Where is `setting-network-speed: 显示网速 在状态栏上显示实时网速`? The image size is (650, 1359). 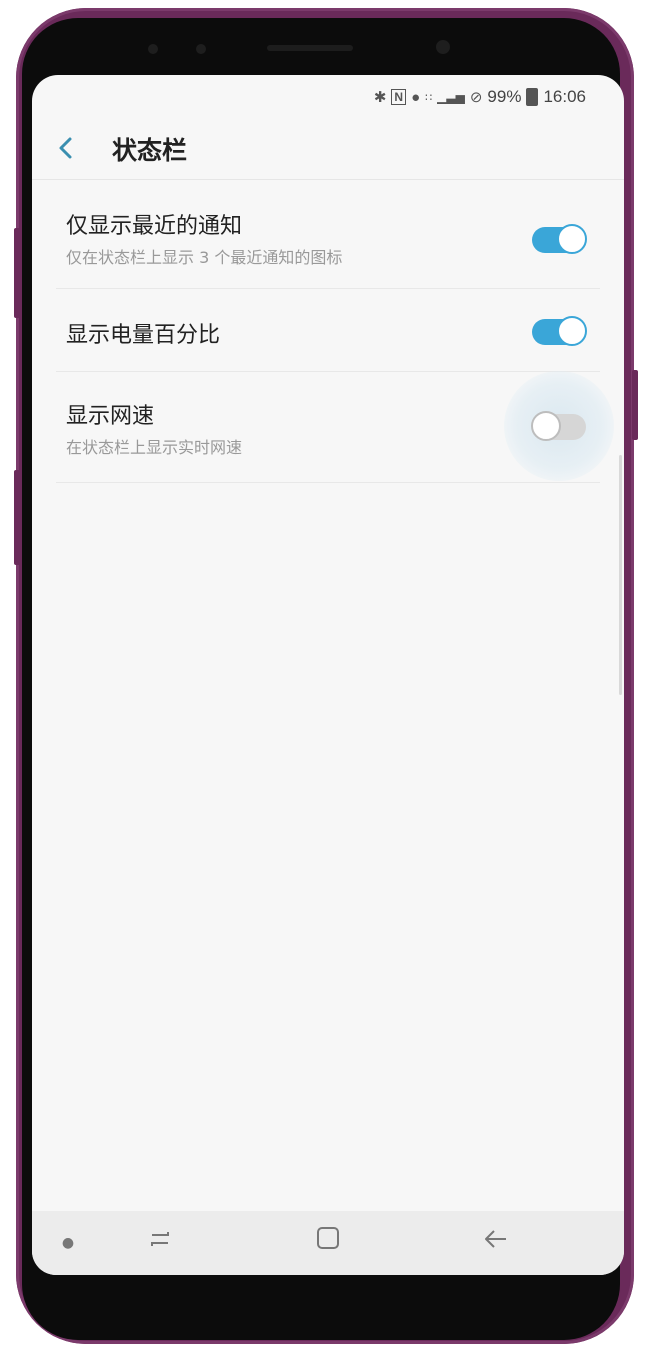
setting-network-speed: 显示网速 在状态栏上显示实时网速 is located at coordinates (328, 427).